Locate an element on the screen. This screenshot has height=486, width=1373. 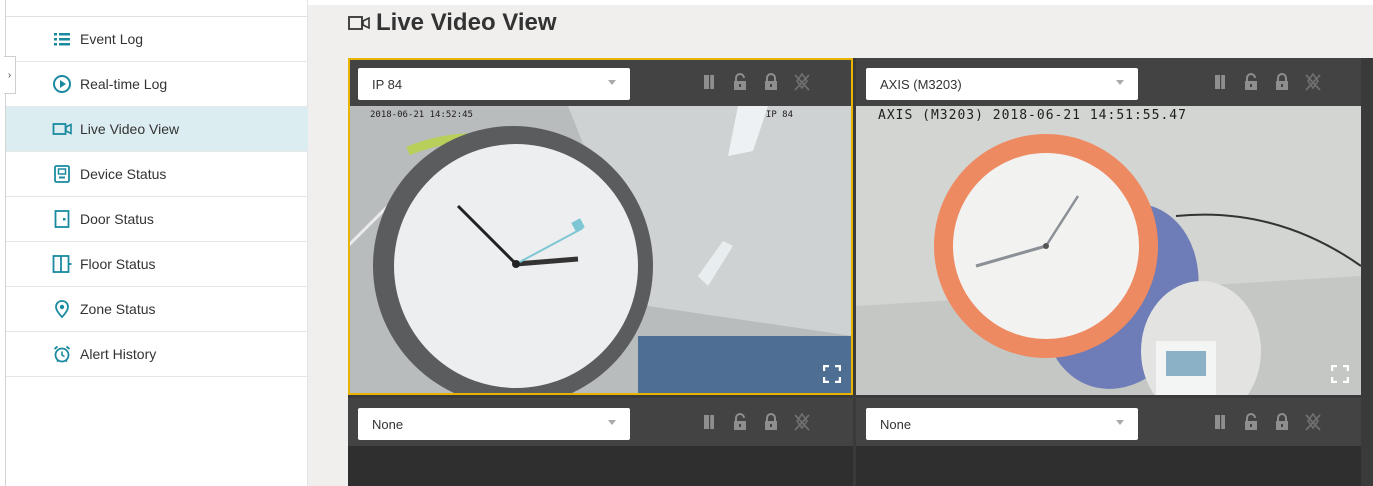
sidebar-item-label: Live Video View is located at coordinates (130, 129).